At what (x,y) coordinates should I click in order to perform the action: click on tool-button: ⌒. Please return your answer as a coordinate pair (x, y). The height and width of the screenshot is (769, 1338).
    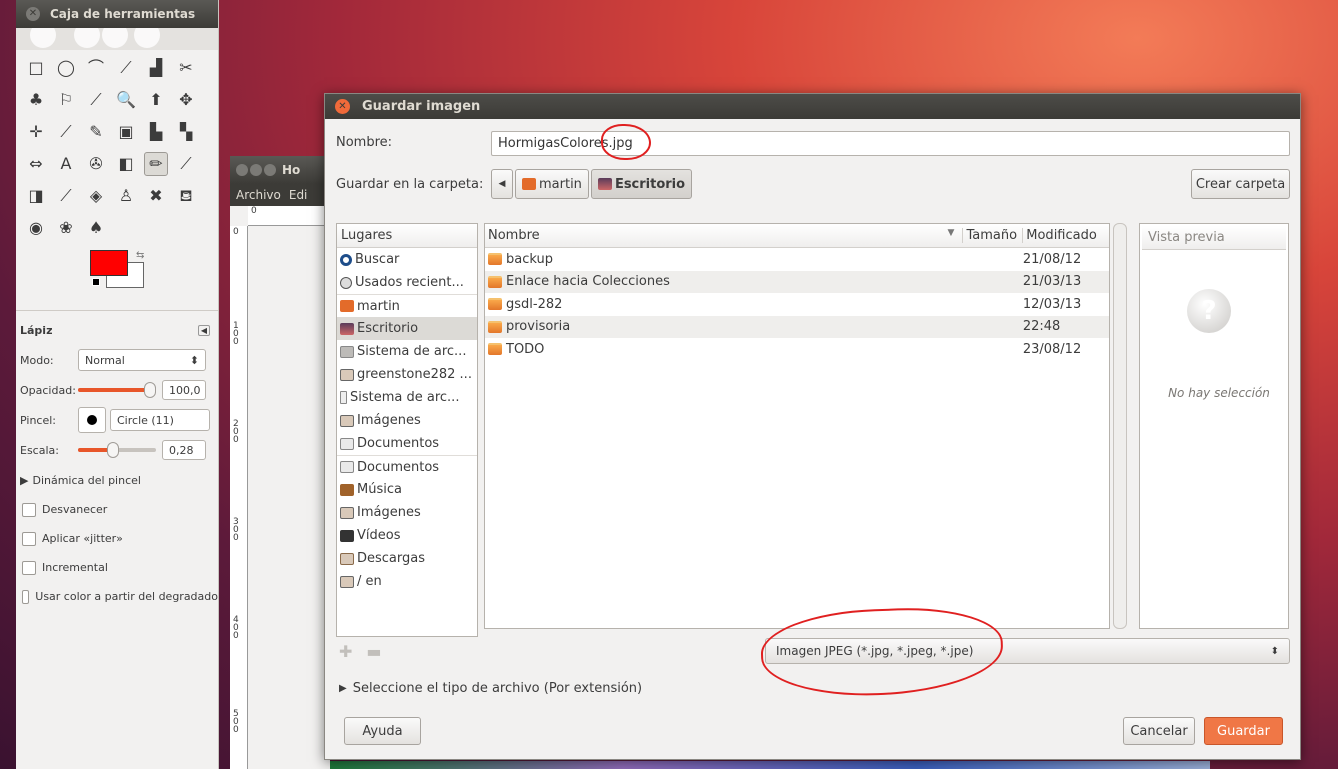
    Looking at the image, I should click on (96, 68).